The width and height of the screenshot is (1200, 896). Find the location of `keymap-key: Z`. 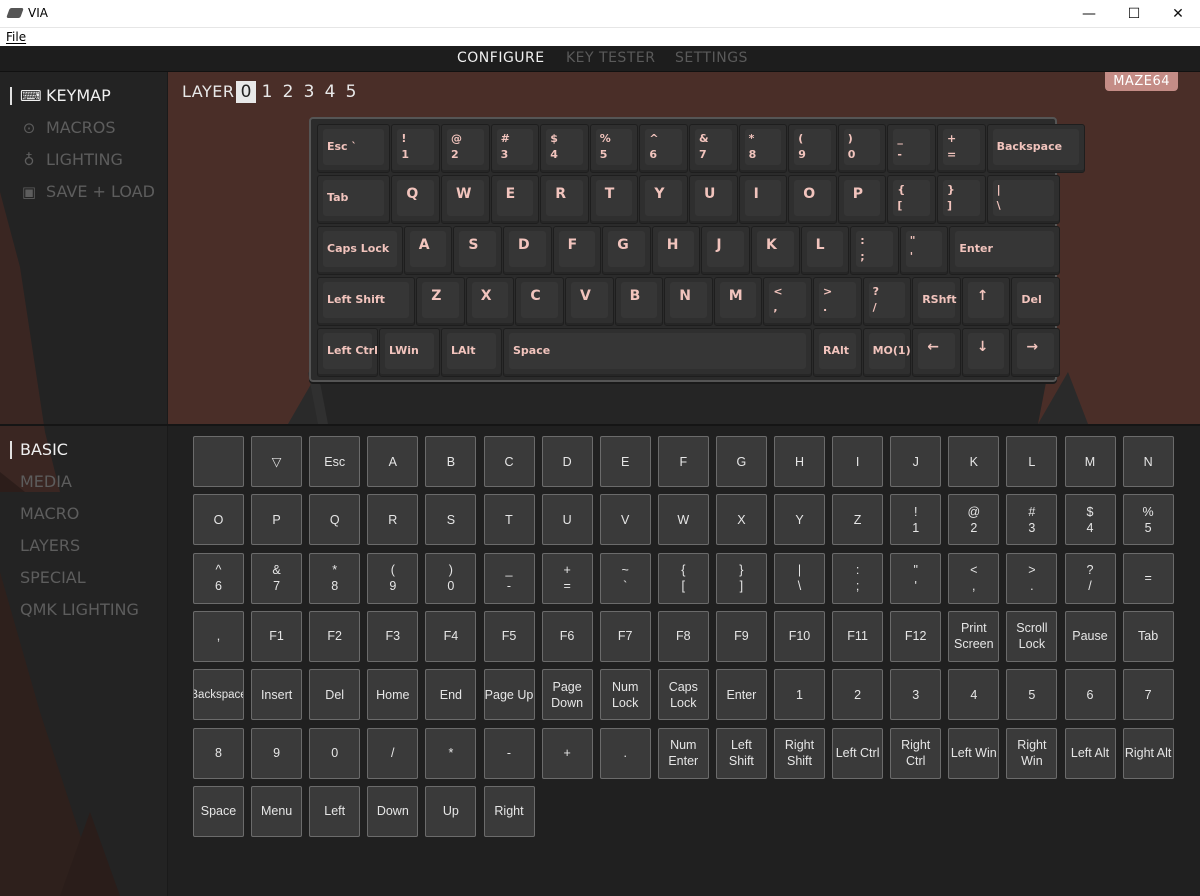

keymap-key: Z is located at coordinates (440, 301).